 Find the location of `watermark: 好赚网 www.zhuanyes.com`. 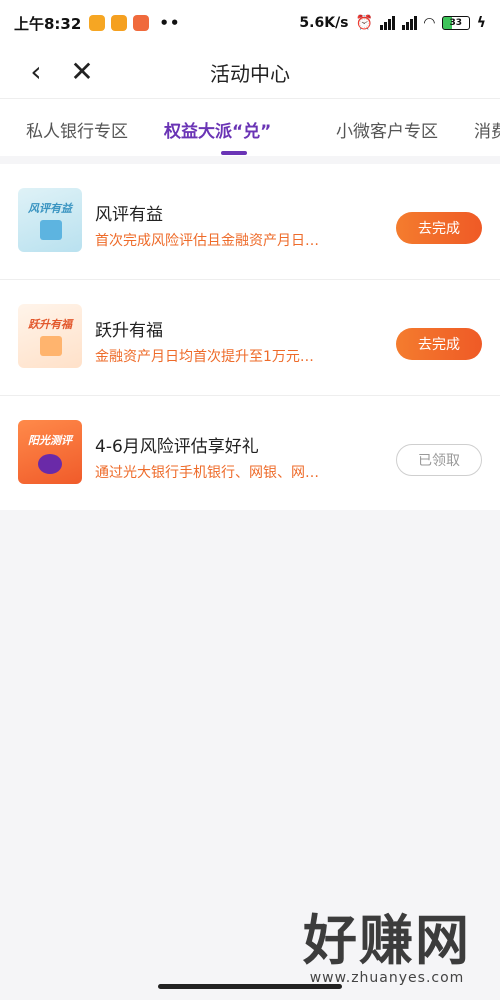

watermark: 好赚网 www.zhuanyes.com is located at coordinates (387, 948).